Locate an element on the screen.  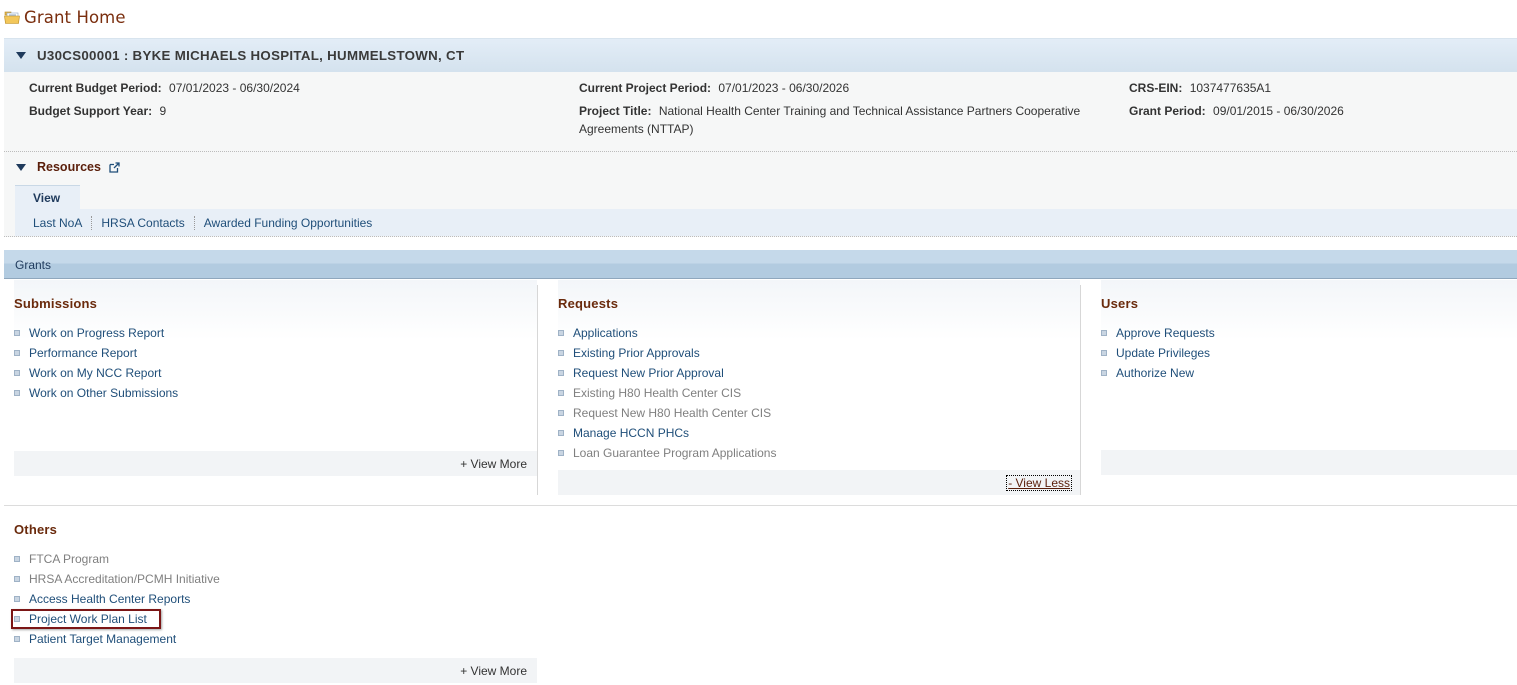
list-item: Performance Report is located at coordinates (96, 353).